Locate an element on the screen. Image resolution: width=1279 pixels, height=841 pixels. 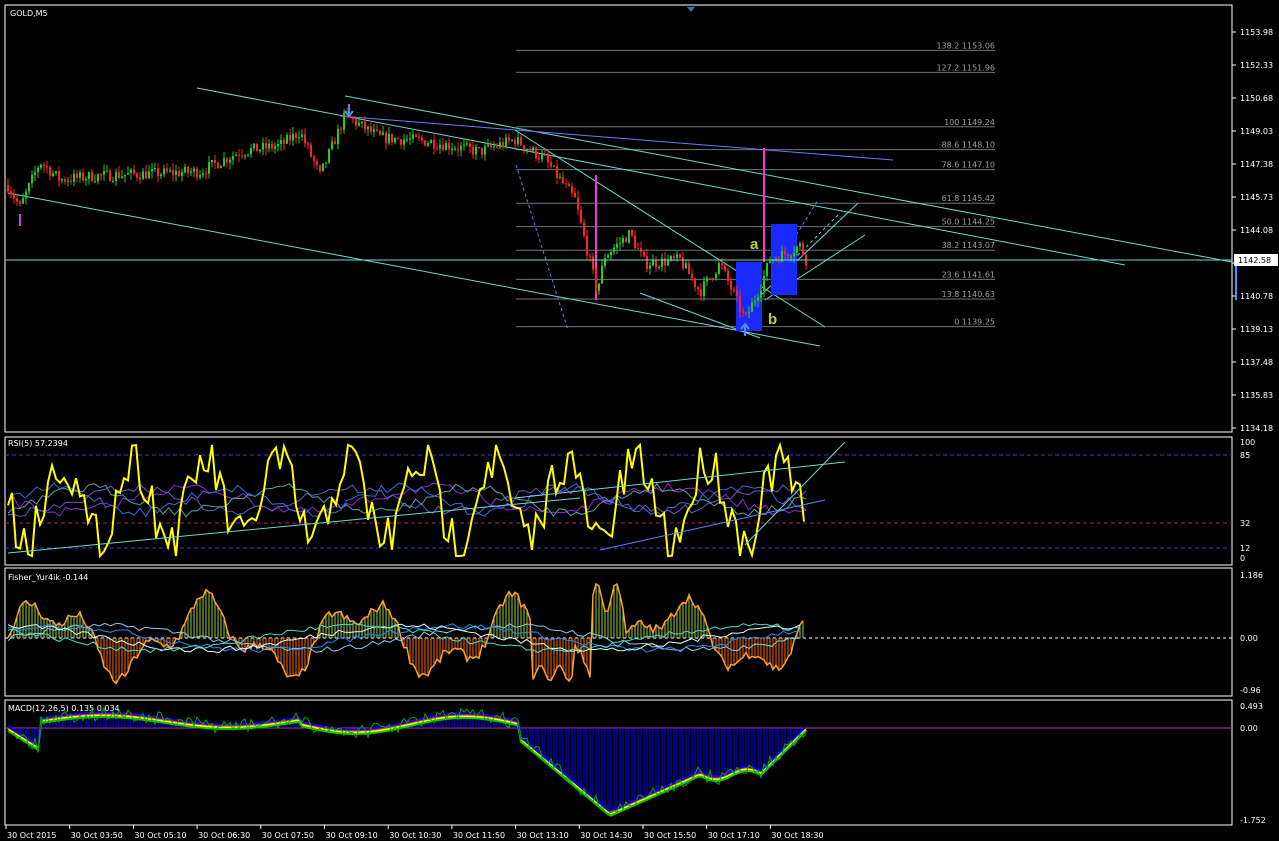
fib-level-label: 0 1139.25 is located at coordinates (974, 322).